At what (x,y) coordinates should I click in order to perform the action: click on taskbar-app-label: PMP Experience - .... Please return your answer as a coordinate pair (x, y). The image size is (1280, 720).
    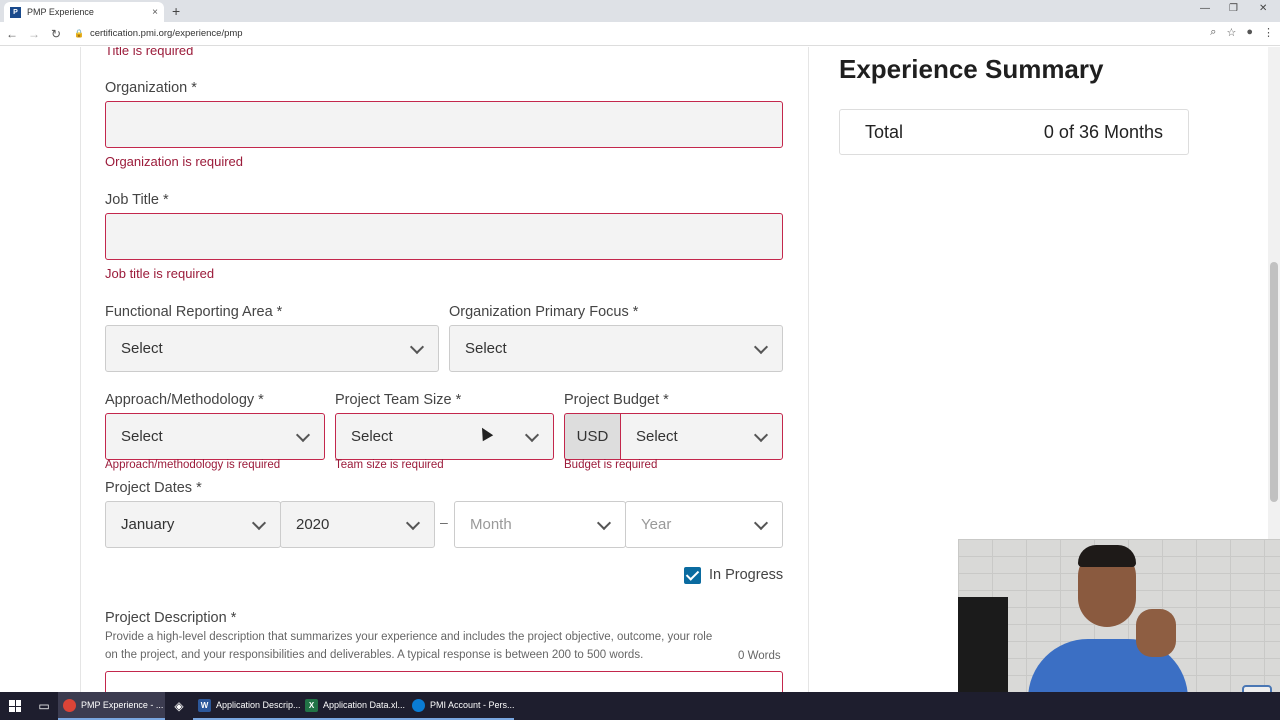
    Looking at the image, I should click on (122, 705).